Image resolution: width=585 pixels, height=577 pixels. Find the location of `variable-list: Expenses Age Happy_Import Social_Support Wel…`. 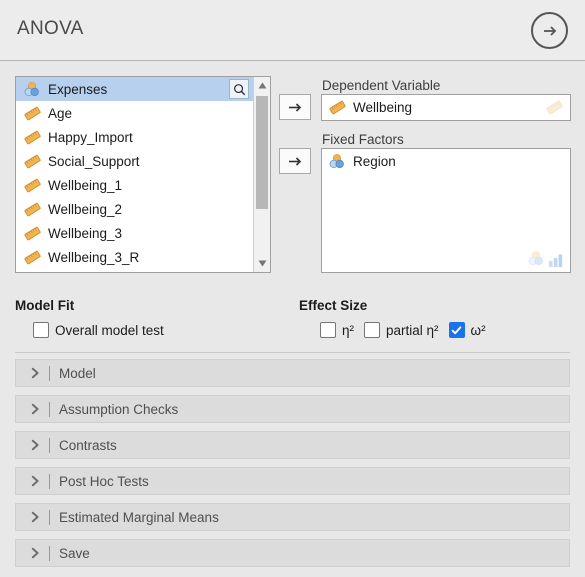

variable-list: Expenses Age Happy_Import Social_Support Wel… is located at coordinates (134, 174).